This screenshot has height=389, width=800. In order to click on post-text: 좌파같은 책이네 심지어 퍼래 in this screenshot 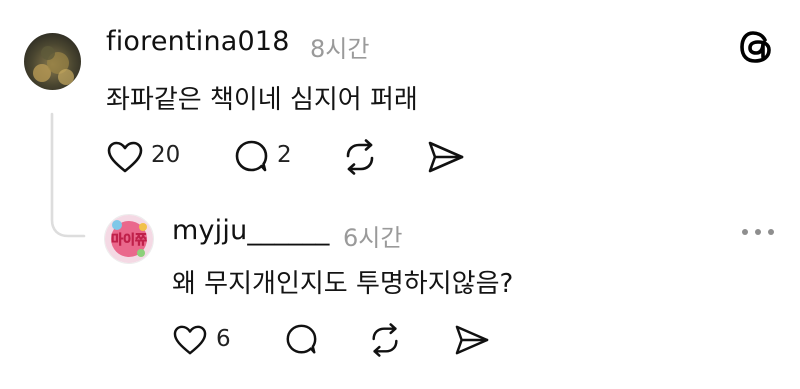, I will do `click(262, 100)`.